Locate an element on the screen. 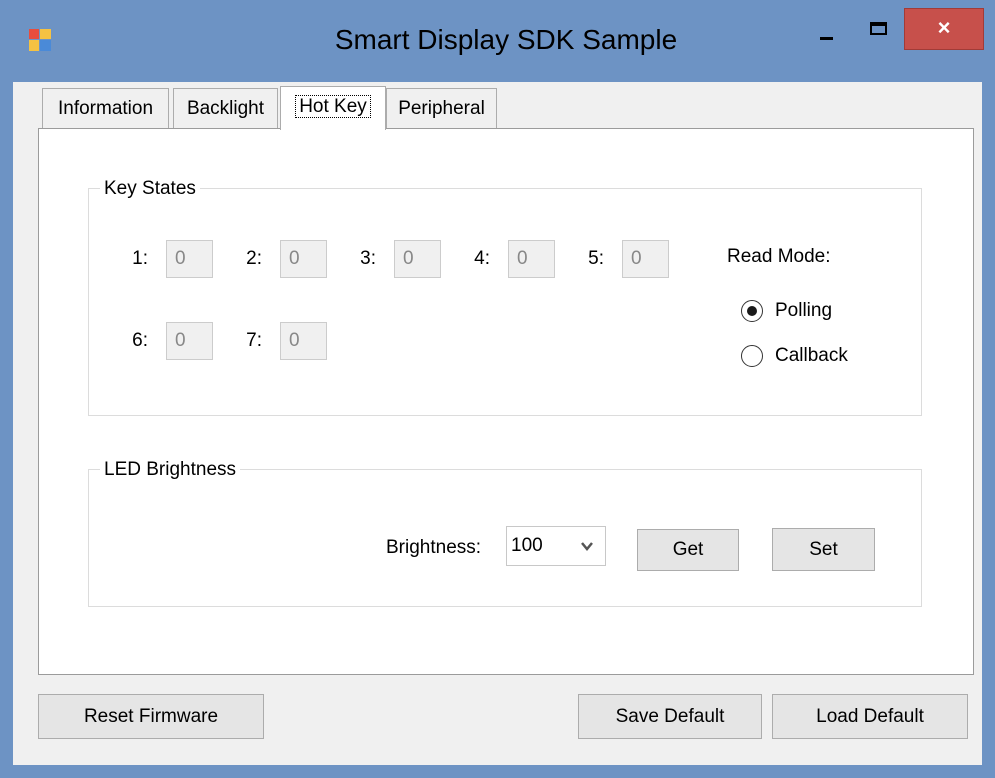  callback-radio-label: Callback is located at coordinates (811, 356).